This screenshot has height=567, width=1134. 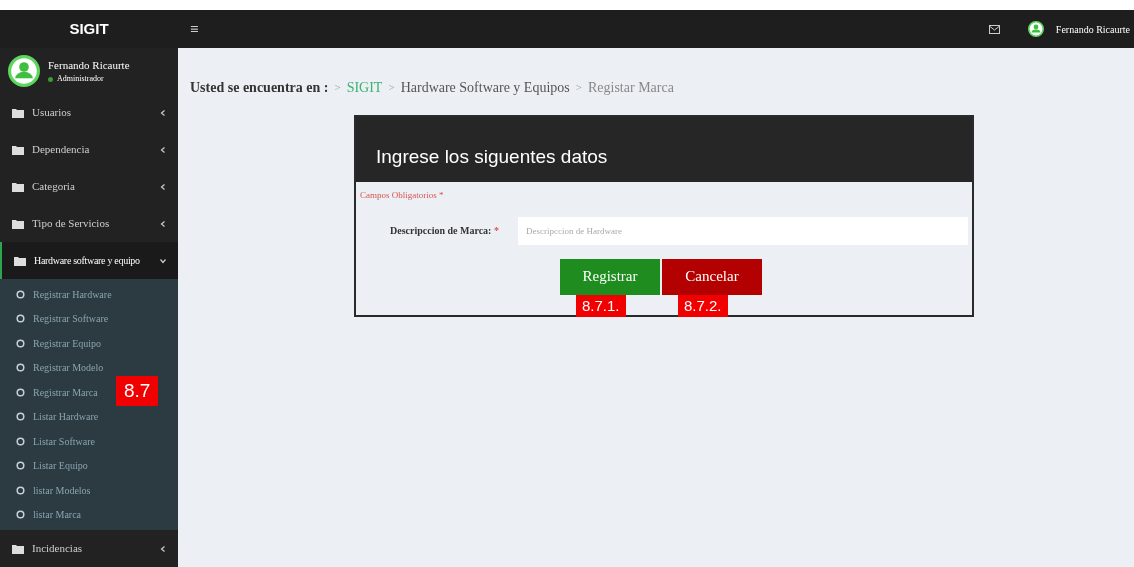 I want to click on breadcrumb-prefix: Usted se encuentra en :, so click(x=259, y=88).